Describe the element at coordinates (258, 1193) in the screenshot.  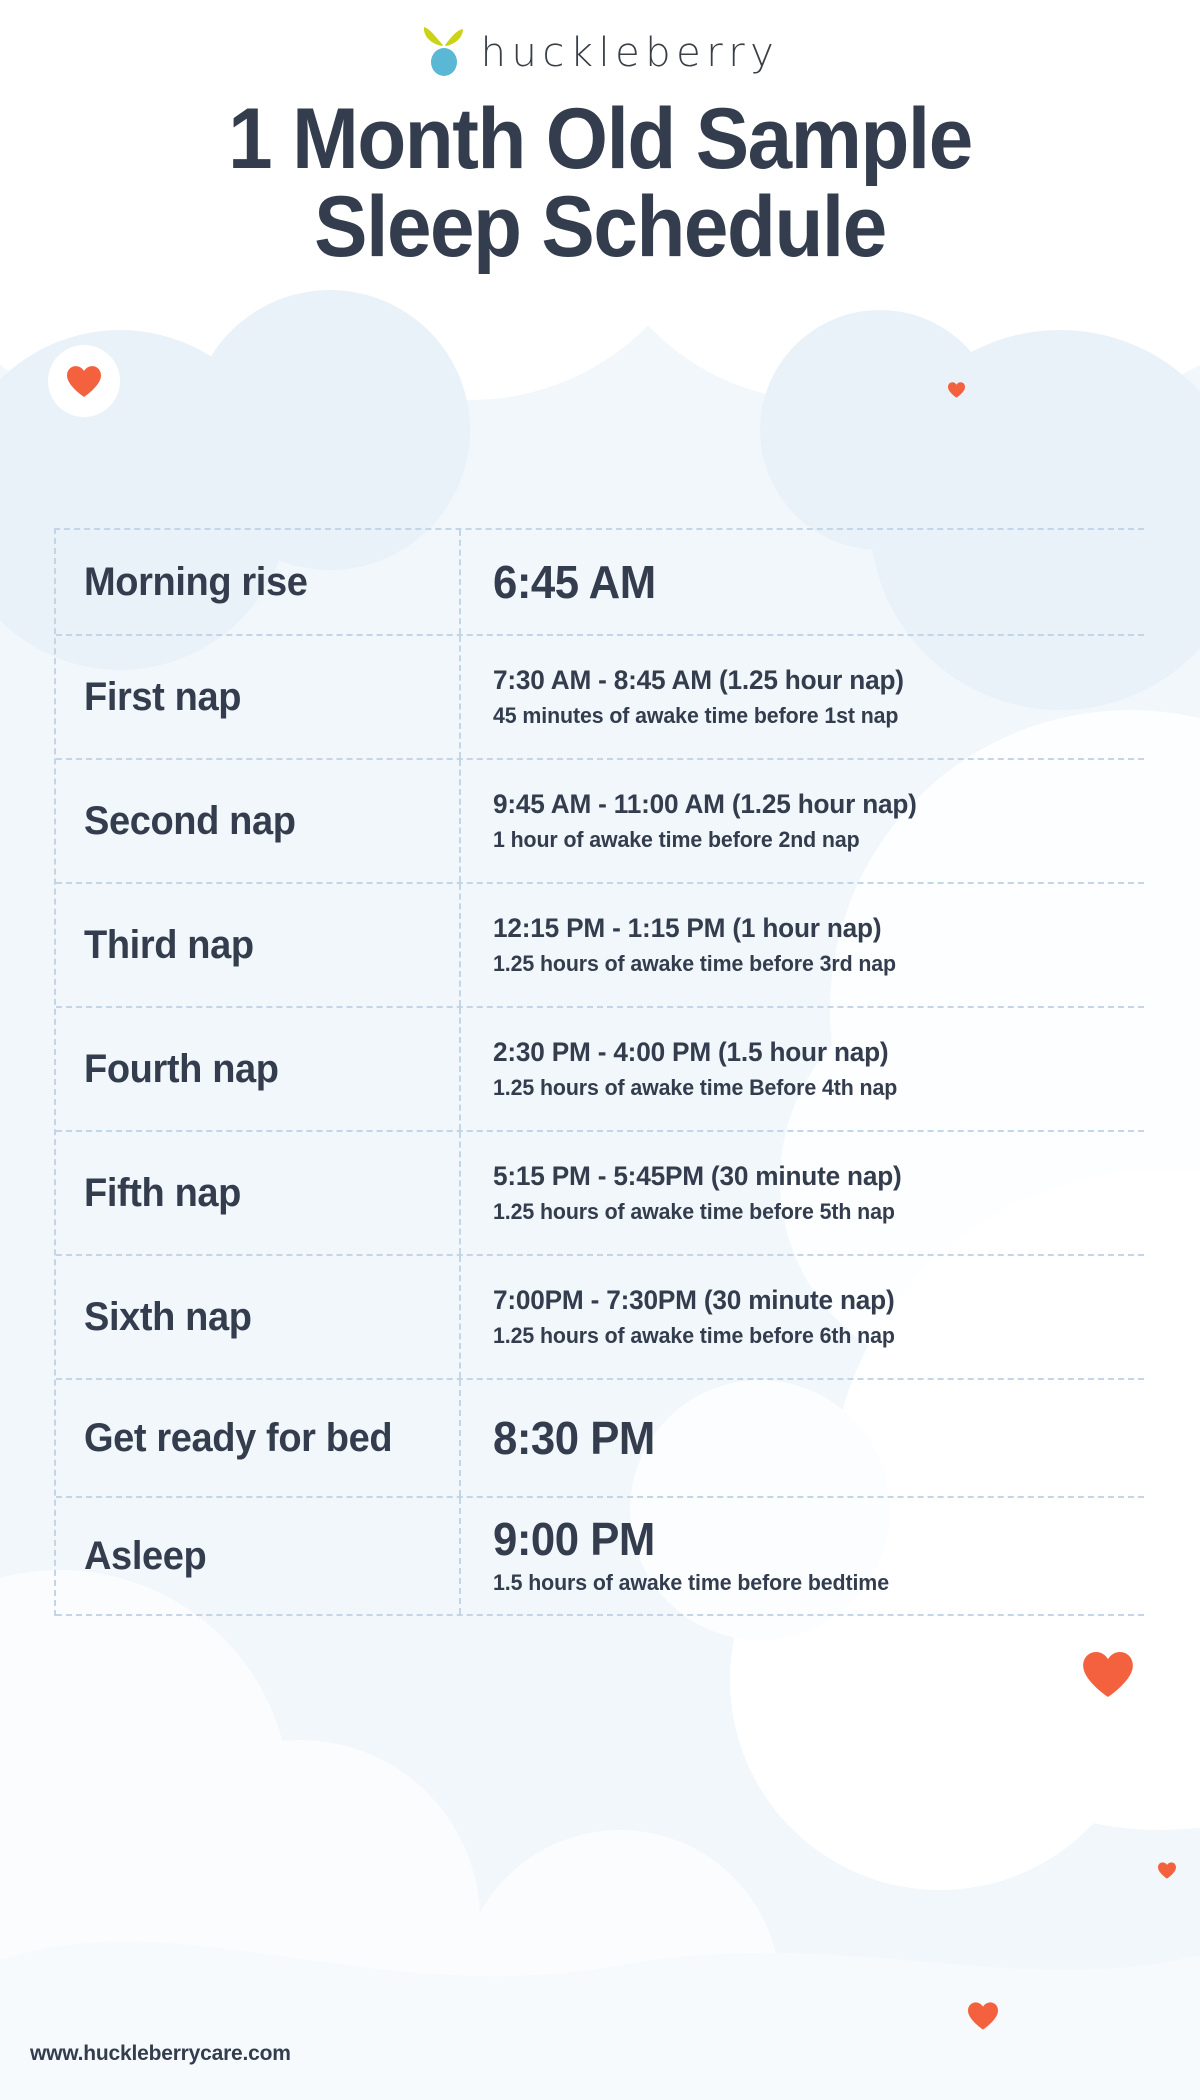
I see `row-label-cell: Fifth nap` at that location.